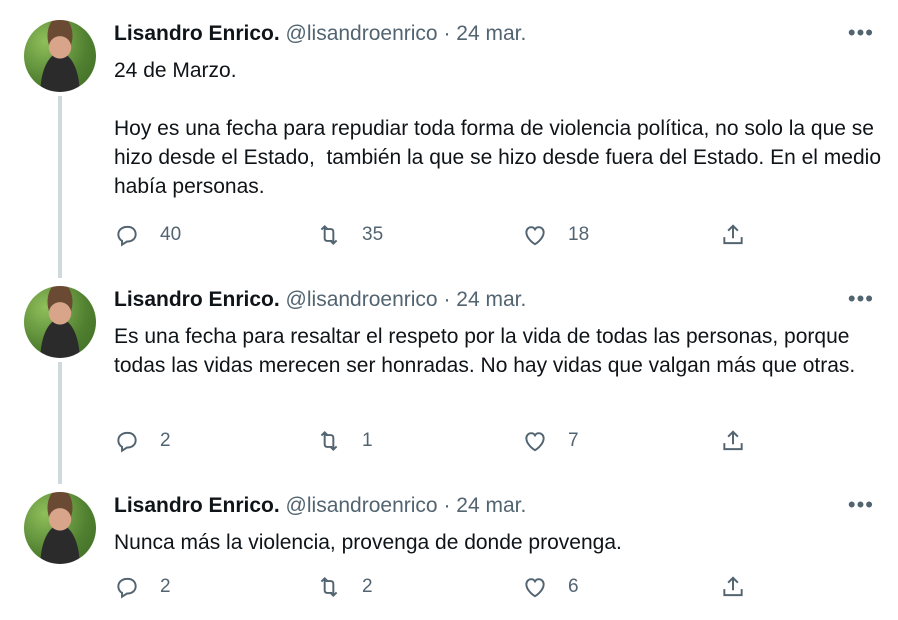 This screenshot has height=620, width=898. Describe the element at coordinates (573, 586) in the screenshot. I see `like-count: 6` at that location.